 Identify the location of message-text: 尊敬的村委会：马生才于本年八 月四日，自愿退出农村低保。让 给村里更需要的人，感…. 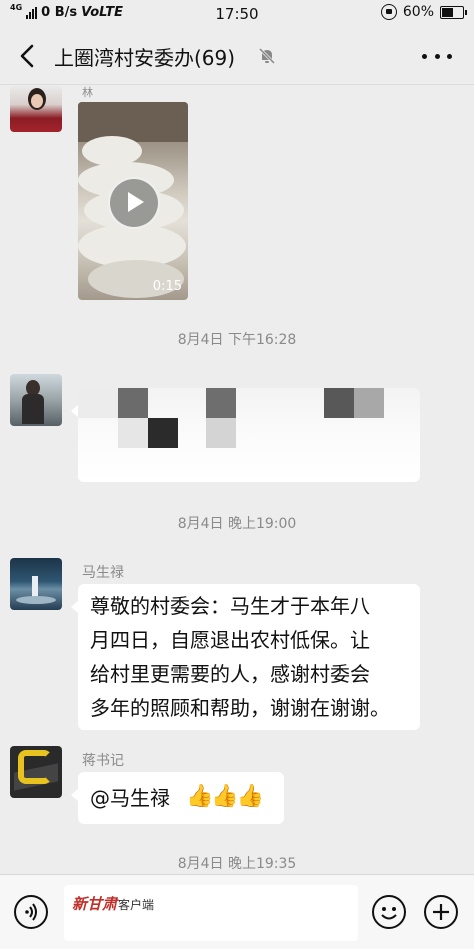
(240, 657).